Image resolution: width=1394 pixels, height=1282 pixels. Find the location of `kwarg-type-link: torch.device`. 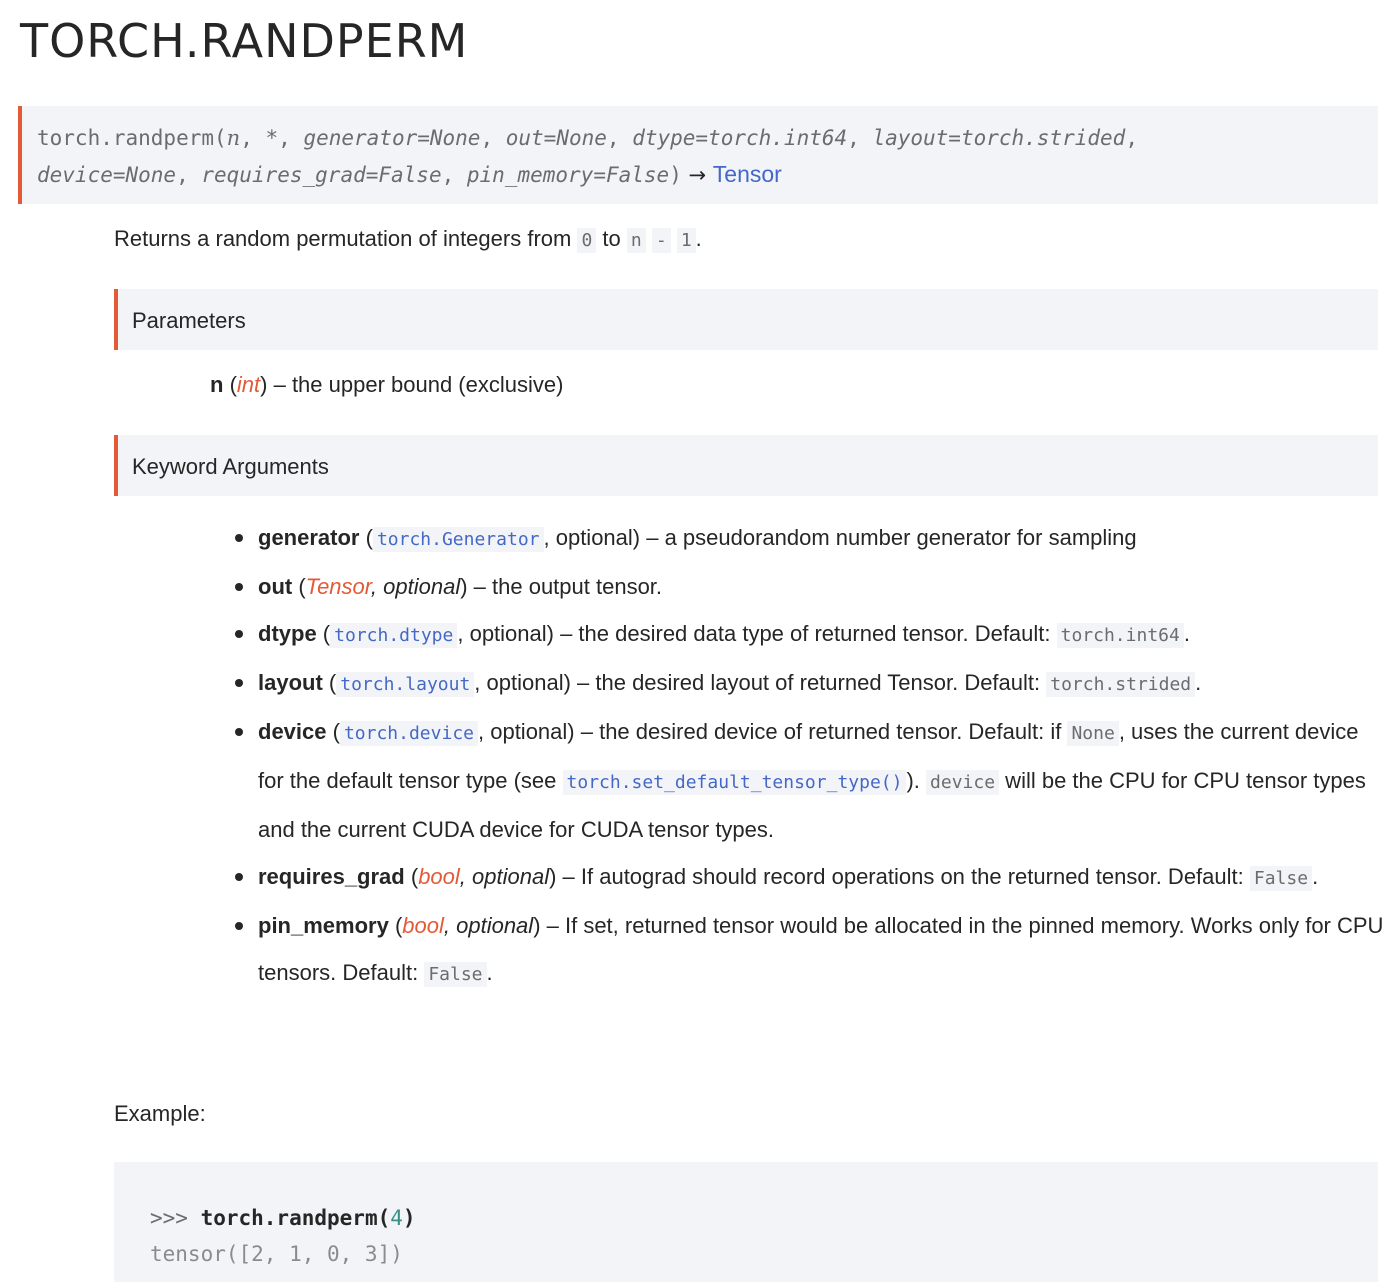

kwarg-type-link: torch.device is located at coordinates (408, 733).